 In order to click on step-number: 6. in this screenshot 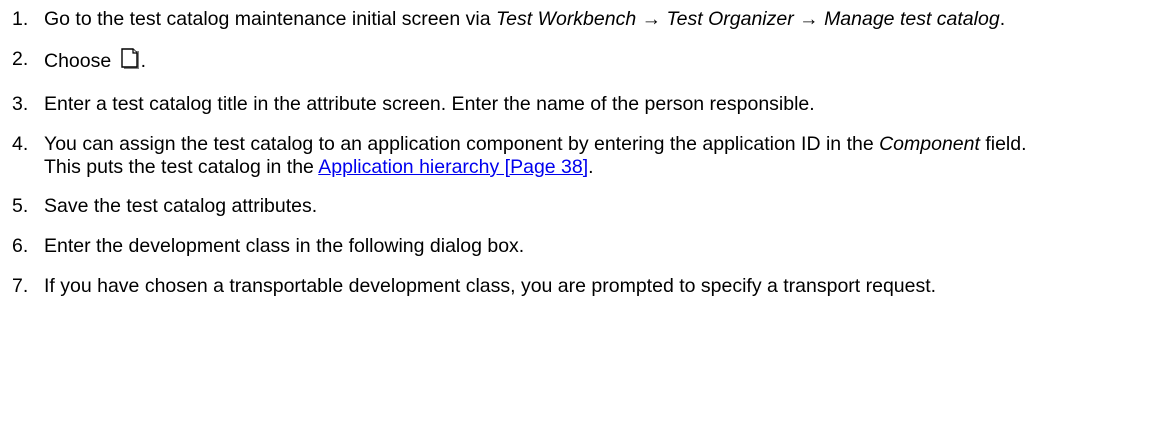, I will do `click(20, 246)`.